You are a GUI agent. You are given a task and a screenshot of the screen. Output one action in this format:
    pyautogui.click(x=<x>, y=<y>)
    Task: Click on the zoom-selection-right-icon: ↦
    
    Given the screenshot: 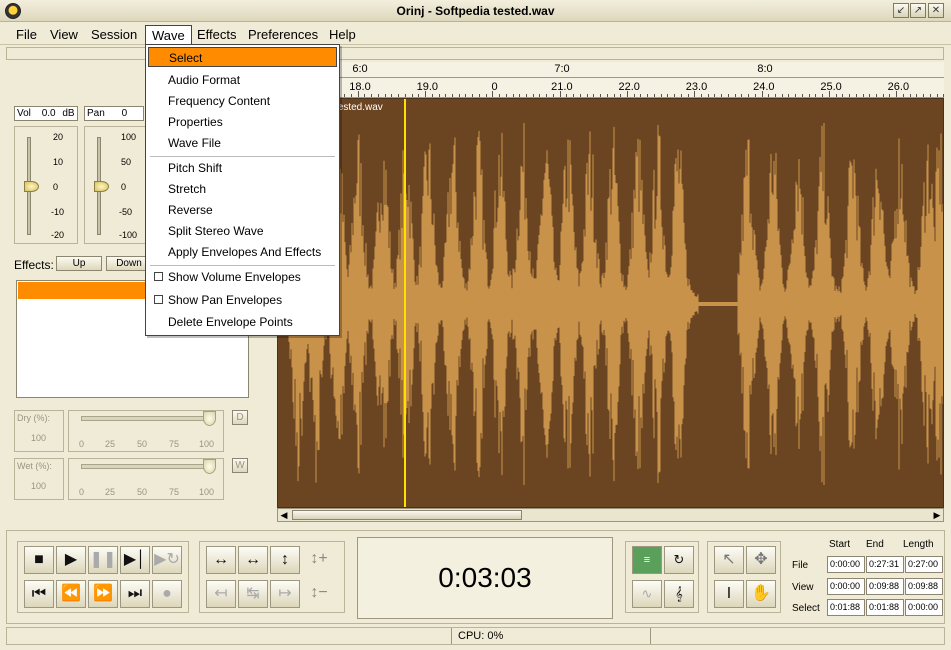 What is the action you would take?
    pyautogui.click(x=285, y=594)
    